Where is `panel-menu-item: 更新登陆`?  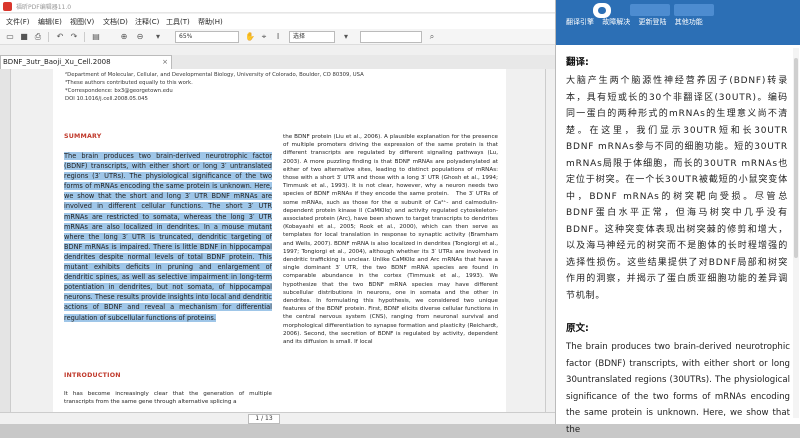
panel-menu-item: 更新登陆 is located at coordinates (652, 22).